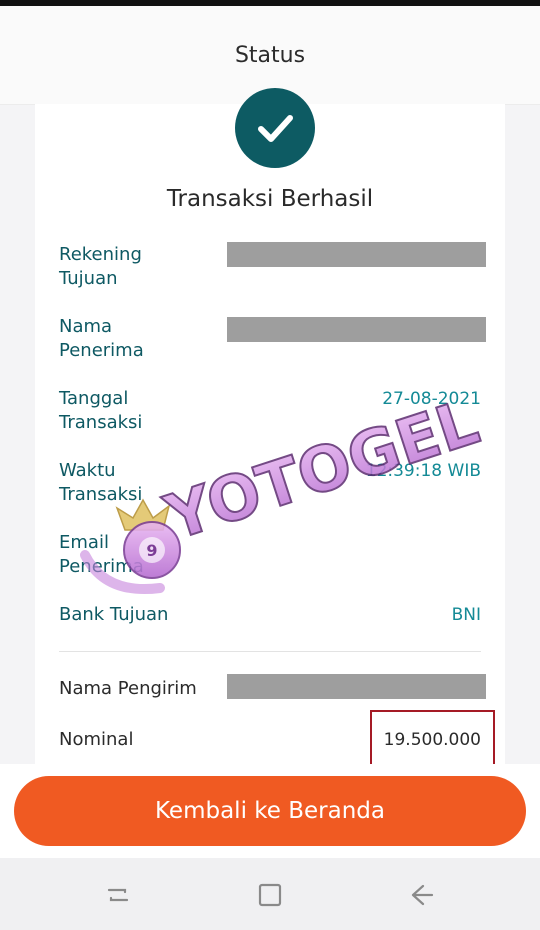  Describe the element at coordinates (128, 688) in the screenshot. I see `label-nama-pengirim: Nama Pengirim` at that location.